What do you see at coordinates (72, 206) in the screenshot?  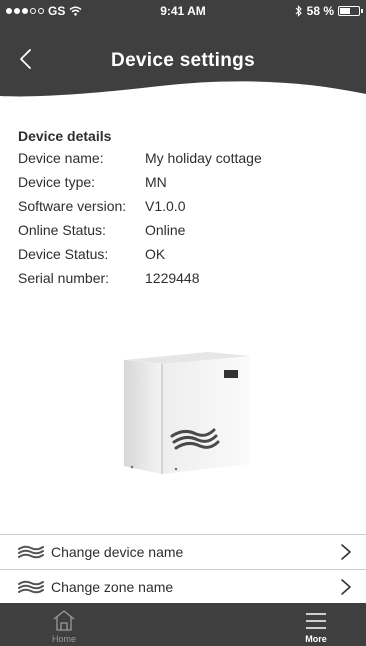 I see `detail-label: Software version:` at bounding box center [72, 206].